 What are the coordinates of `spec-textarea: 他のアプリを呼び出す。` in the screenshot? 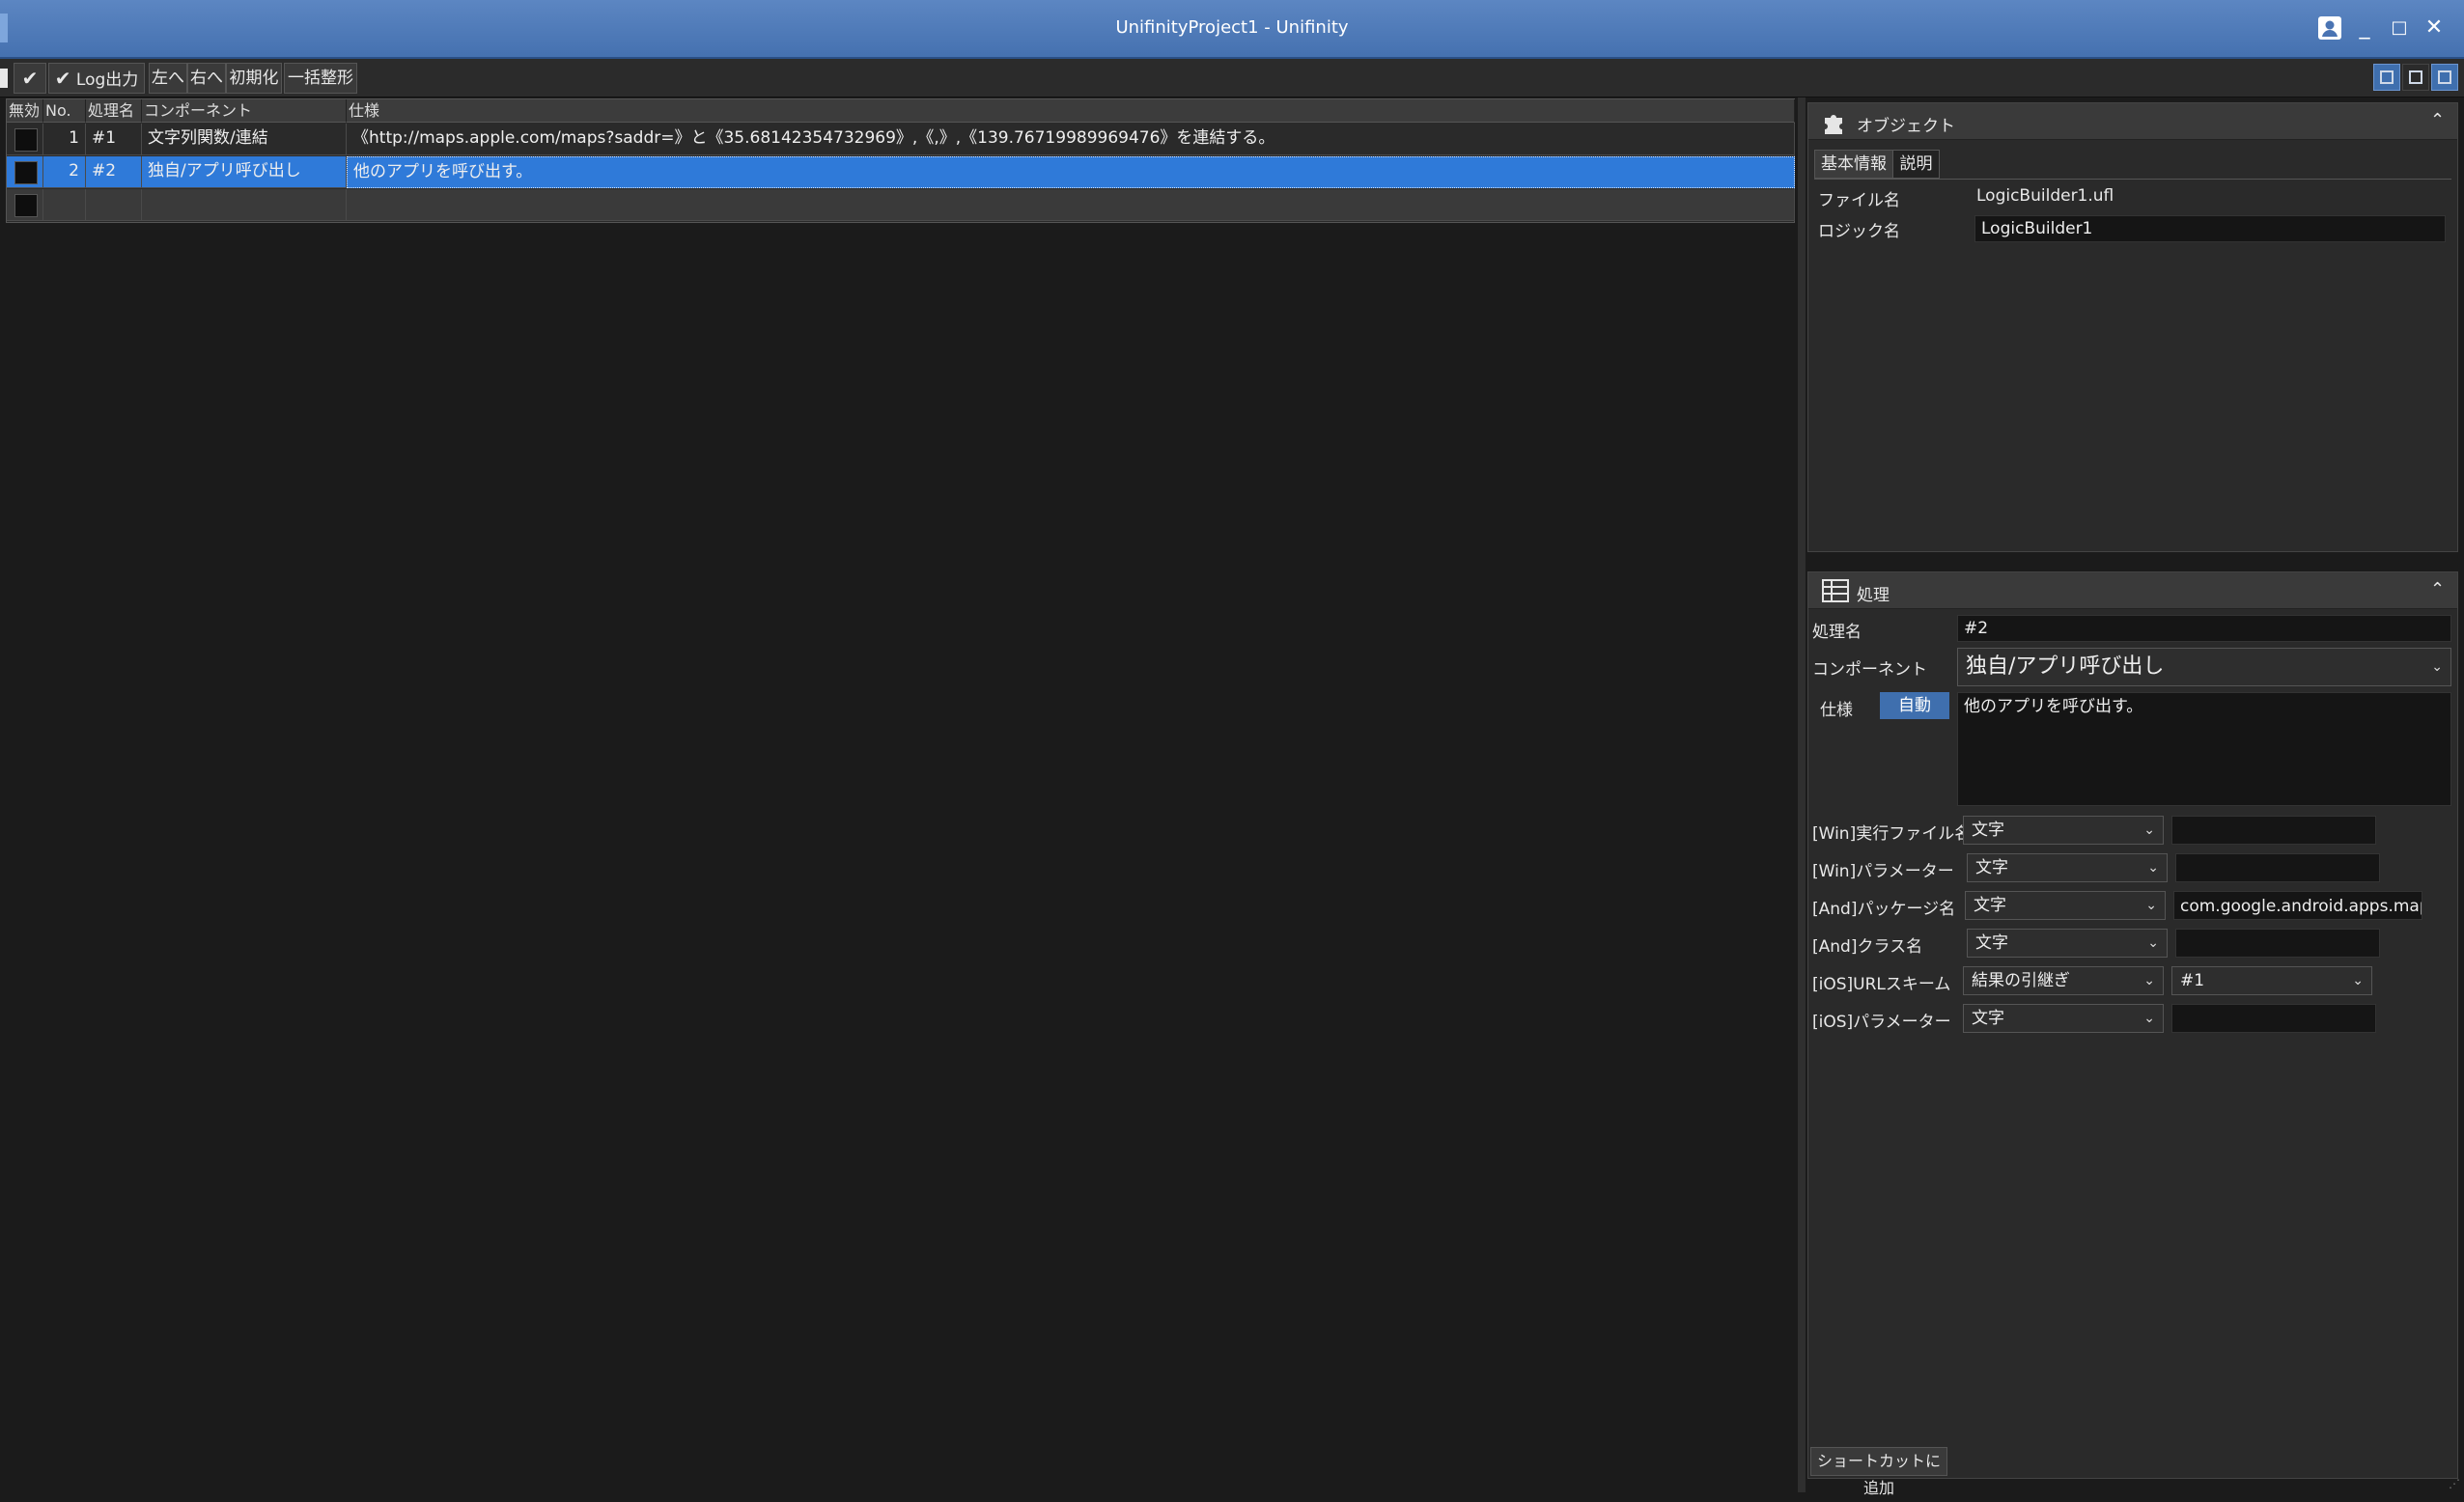 It's located at (2204, 749).